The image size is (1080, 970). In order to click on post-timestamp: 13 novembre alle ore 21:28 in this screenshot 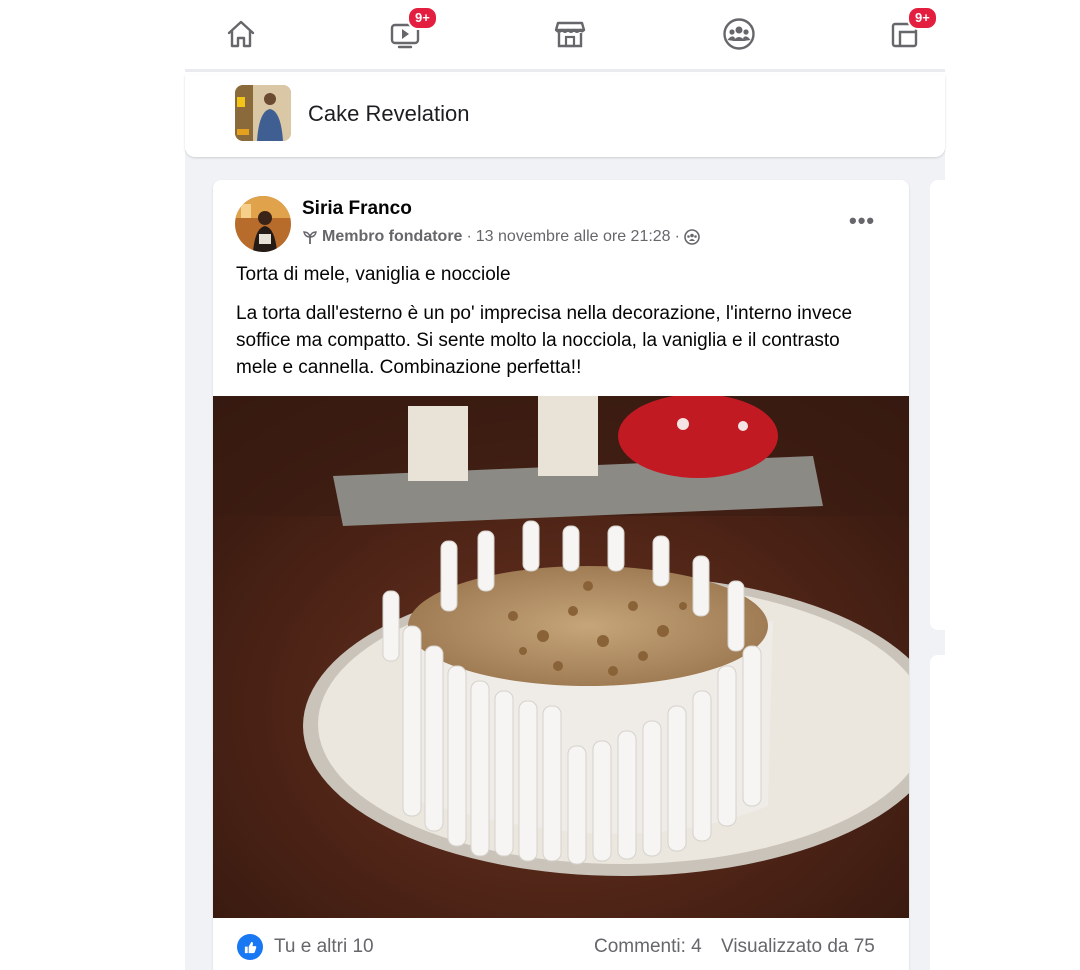, I will do `click(573, 237)`.